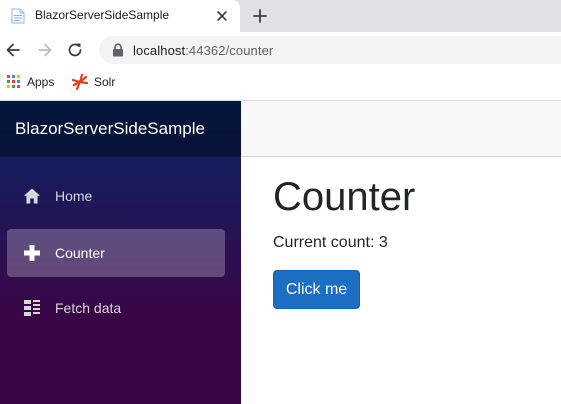 The width and height of the screenshot is (561, 404). Describe the element at coordinates (74, 196) in the screenshot. I see `nav-label-home: Home` at that location.